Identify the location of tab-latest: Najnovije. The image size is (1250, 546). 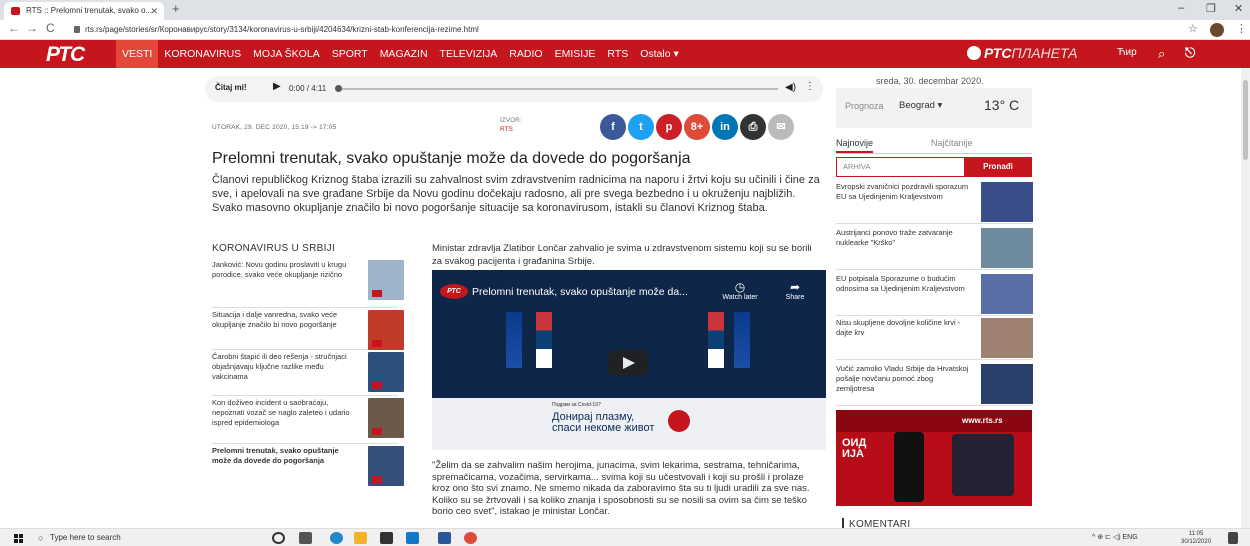
(855, 145).